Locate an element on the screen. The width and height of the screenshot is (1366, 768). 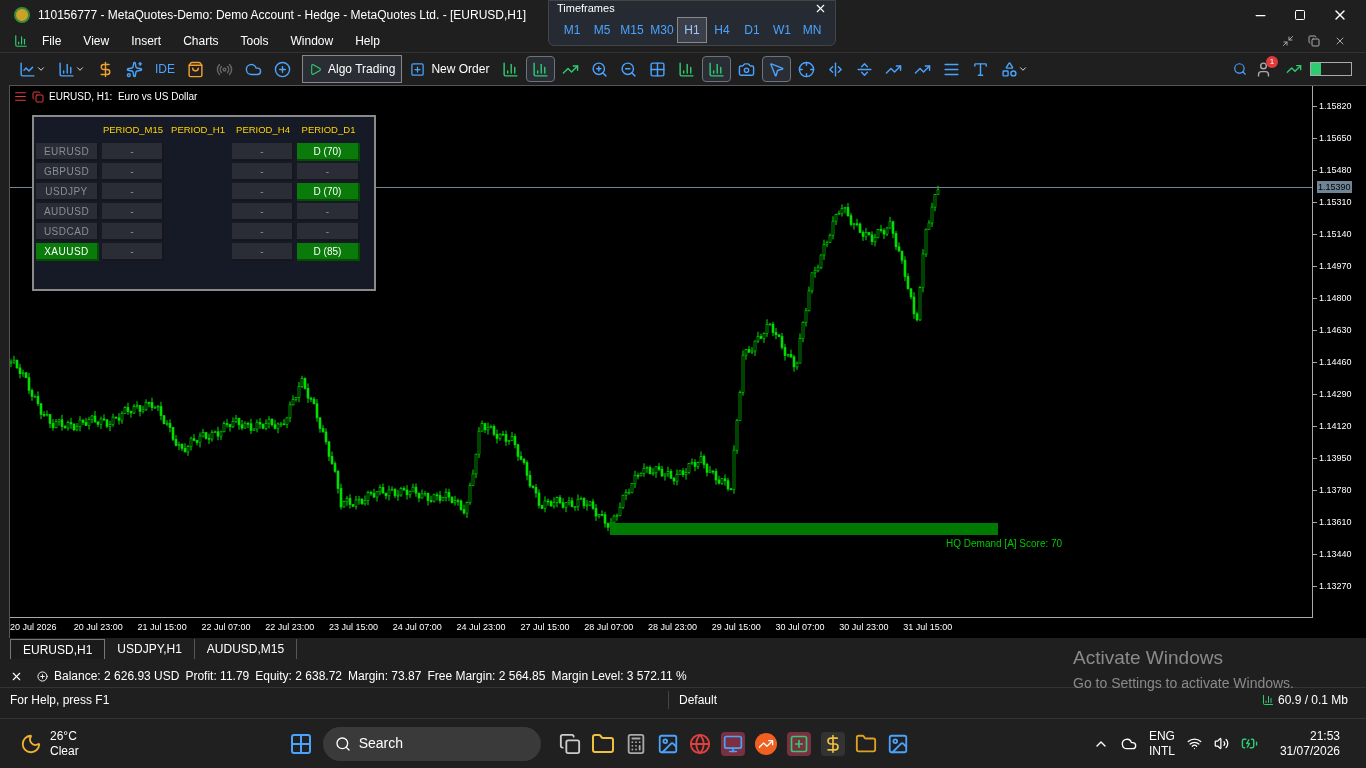
timeframe-button: M1 is located at coordinates (572, 30).